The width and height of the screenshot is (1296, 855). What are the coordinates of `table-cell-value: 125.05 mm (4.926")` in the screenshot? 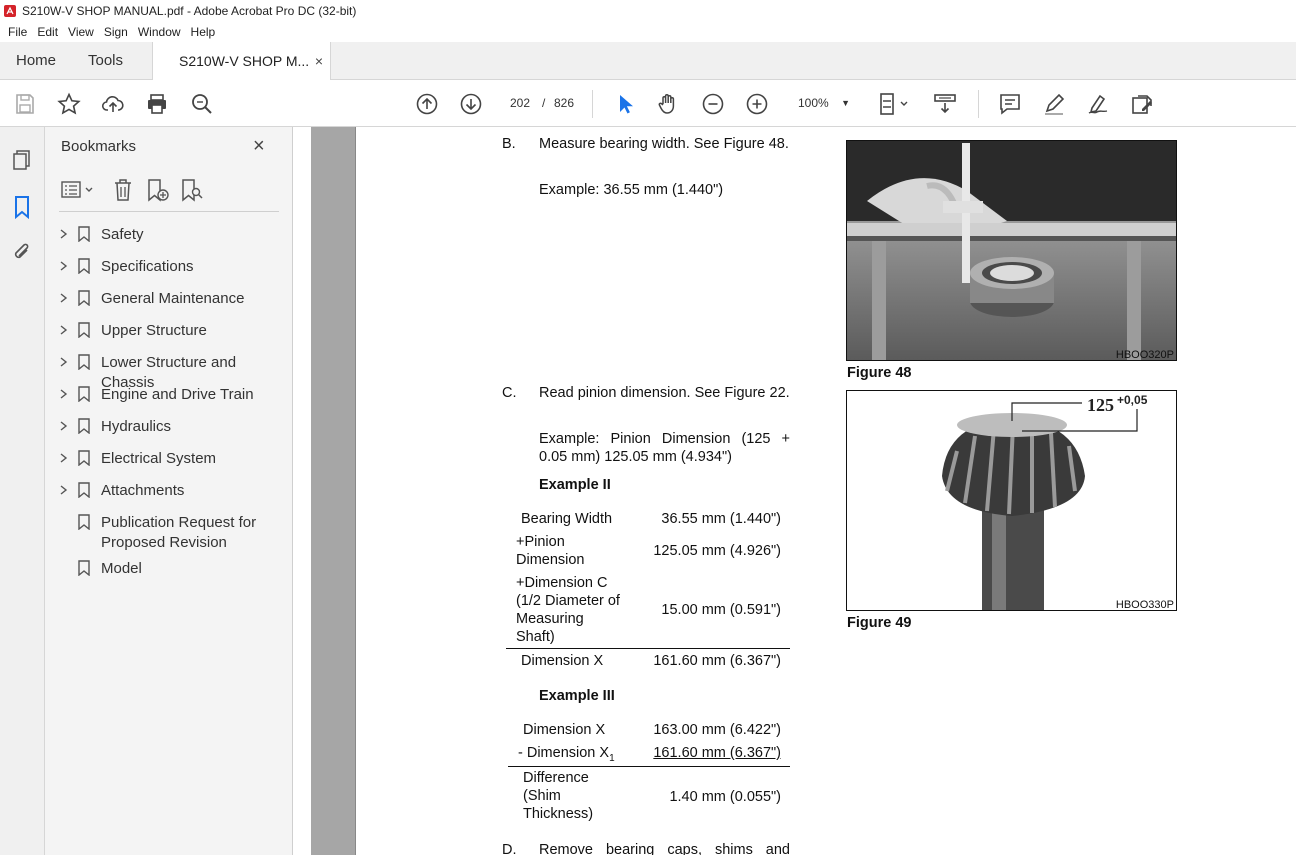 It's located at (717, 551).